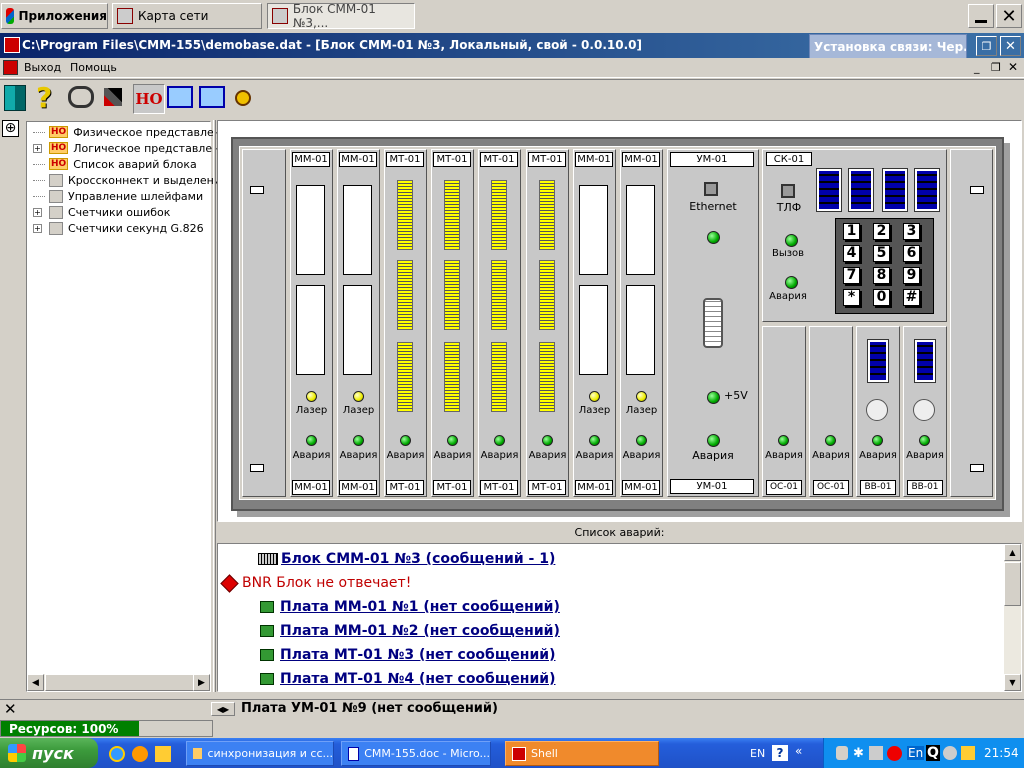 The height and width of the screenshot is (768, 1024). What do you see at coordinates (881, 275) in the screenshot?
I see `keypad-key: 8` at bounding box center [881, 275].